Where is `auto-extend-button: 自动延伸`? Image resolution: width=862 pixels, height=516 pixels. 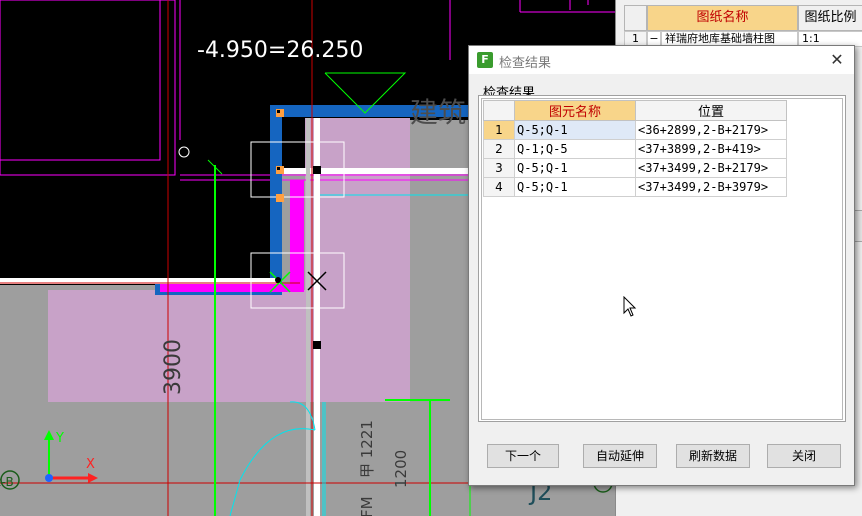
auto-extend-button: 自动延伸 is located at coordinates (620, 456).